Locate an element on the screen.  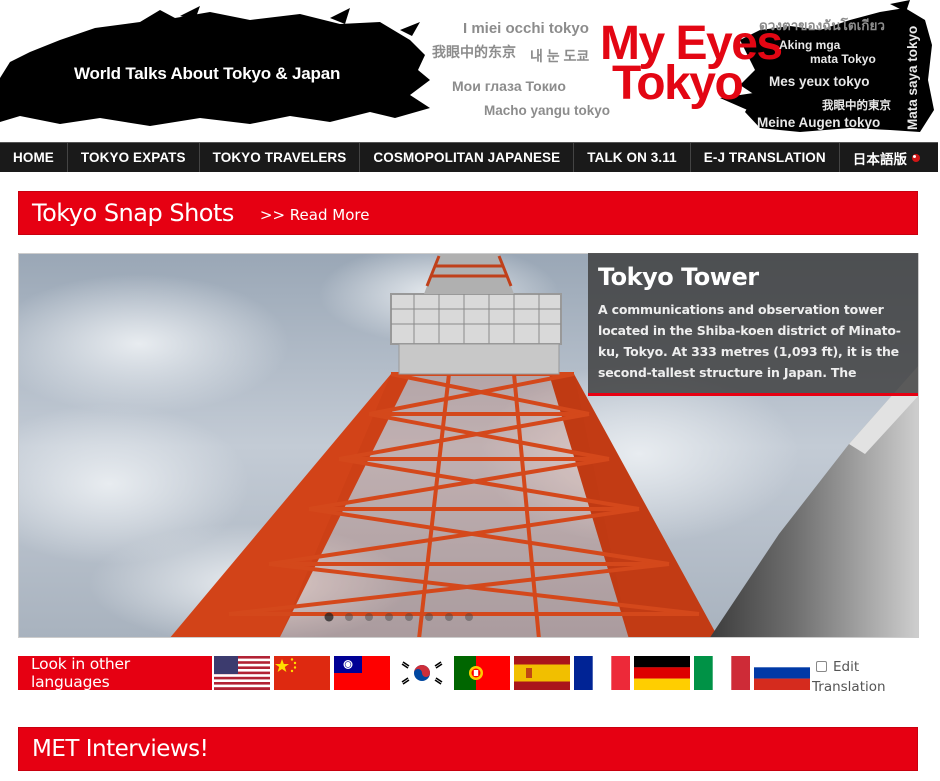
language-tagline-swahili: Macho yangu tokyo is located at coordinates (547, 110).